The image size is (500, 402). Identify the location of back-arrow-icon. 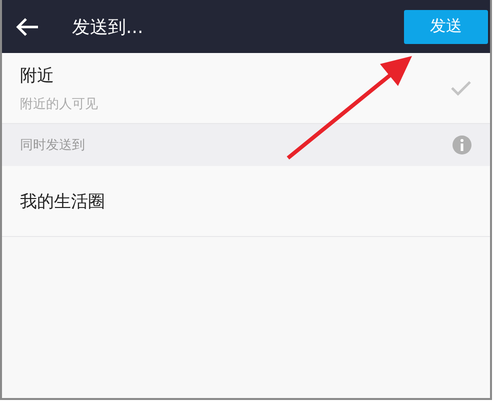
(27, 27).